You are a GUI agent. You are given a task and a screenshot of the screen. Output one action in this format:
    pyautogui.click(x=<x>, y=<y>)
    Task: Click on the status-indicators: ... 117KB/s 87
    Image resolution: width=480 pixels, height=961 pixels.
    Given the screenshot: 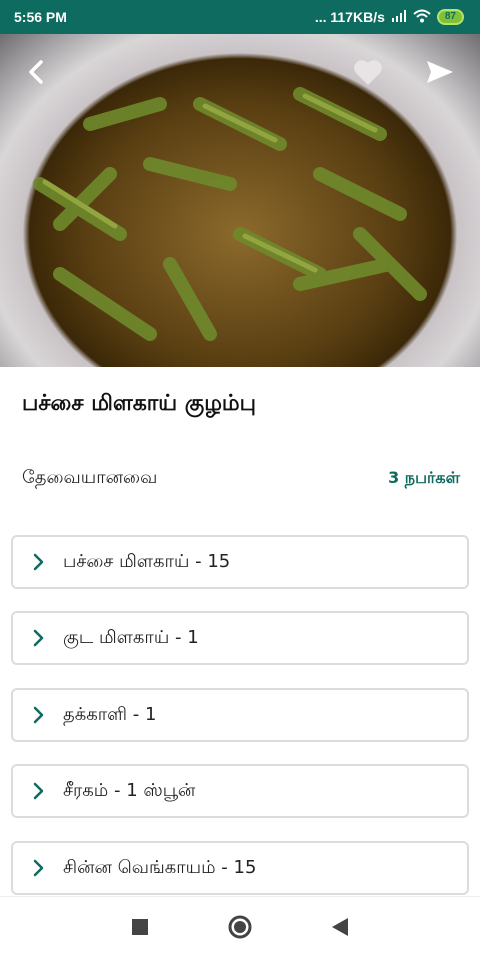 What is the action you would take?
    pyautogui.click(x=389, y=17)
    